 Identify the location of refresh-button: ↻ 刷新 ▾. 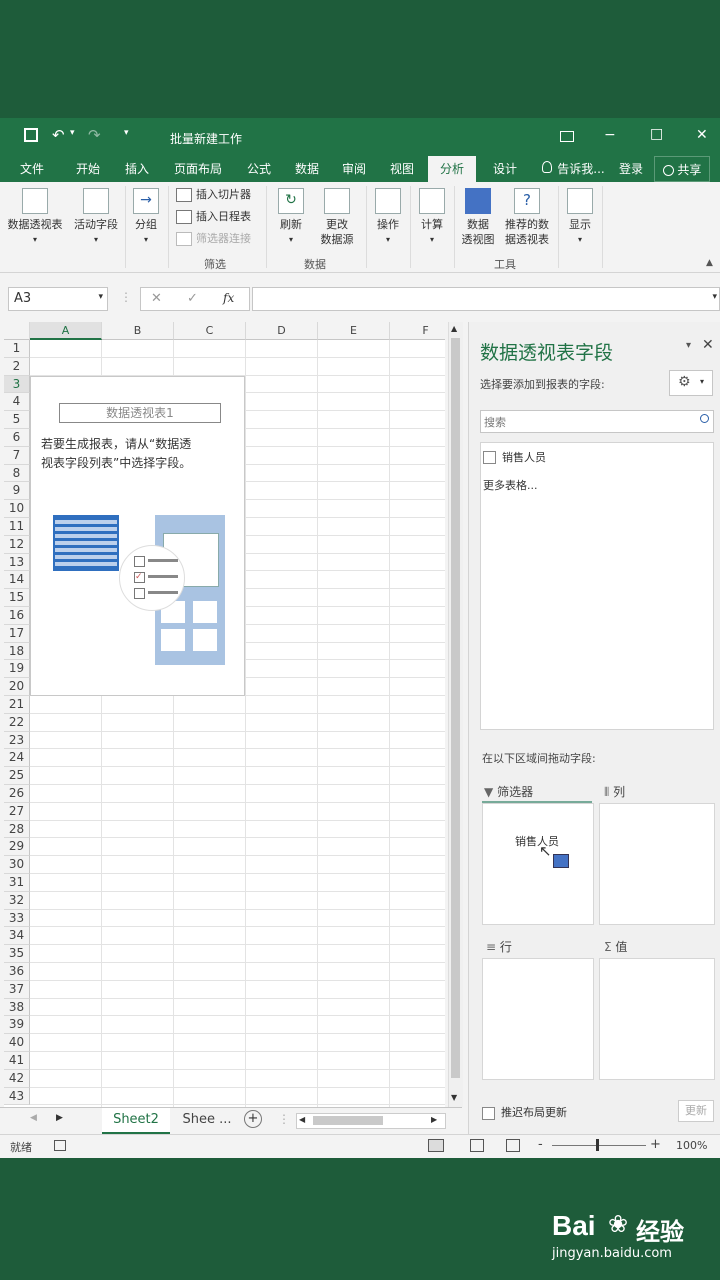
(291, 217).